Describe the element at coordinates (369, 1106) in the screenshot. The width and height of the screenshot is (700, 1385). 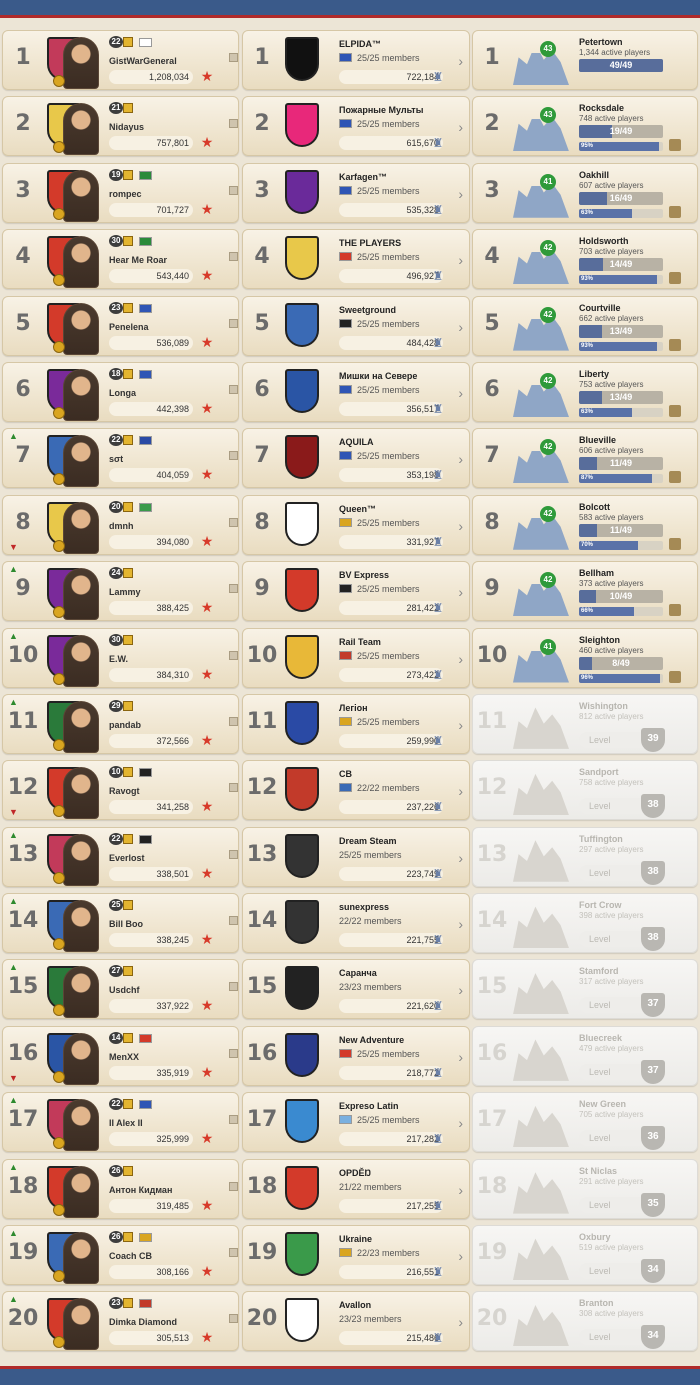
I see `guild-name: Expreso Latin` at that location.